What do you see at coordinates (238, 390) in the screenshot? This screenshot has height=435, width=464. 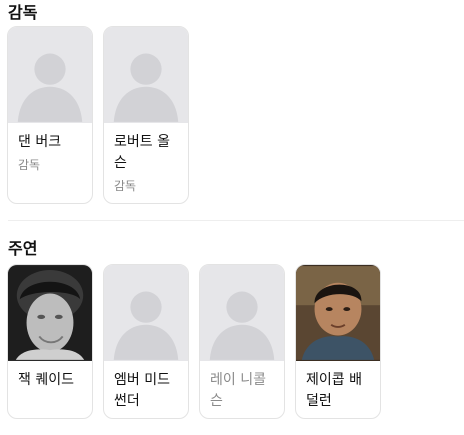 I see `person-name: 레이 니콜슨` at bounding box center [238, 390].